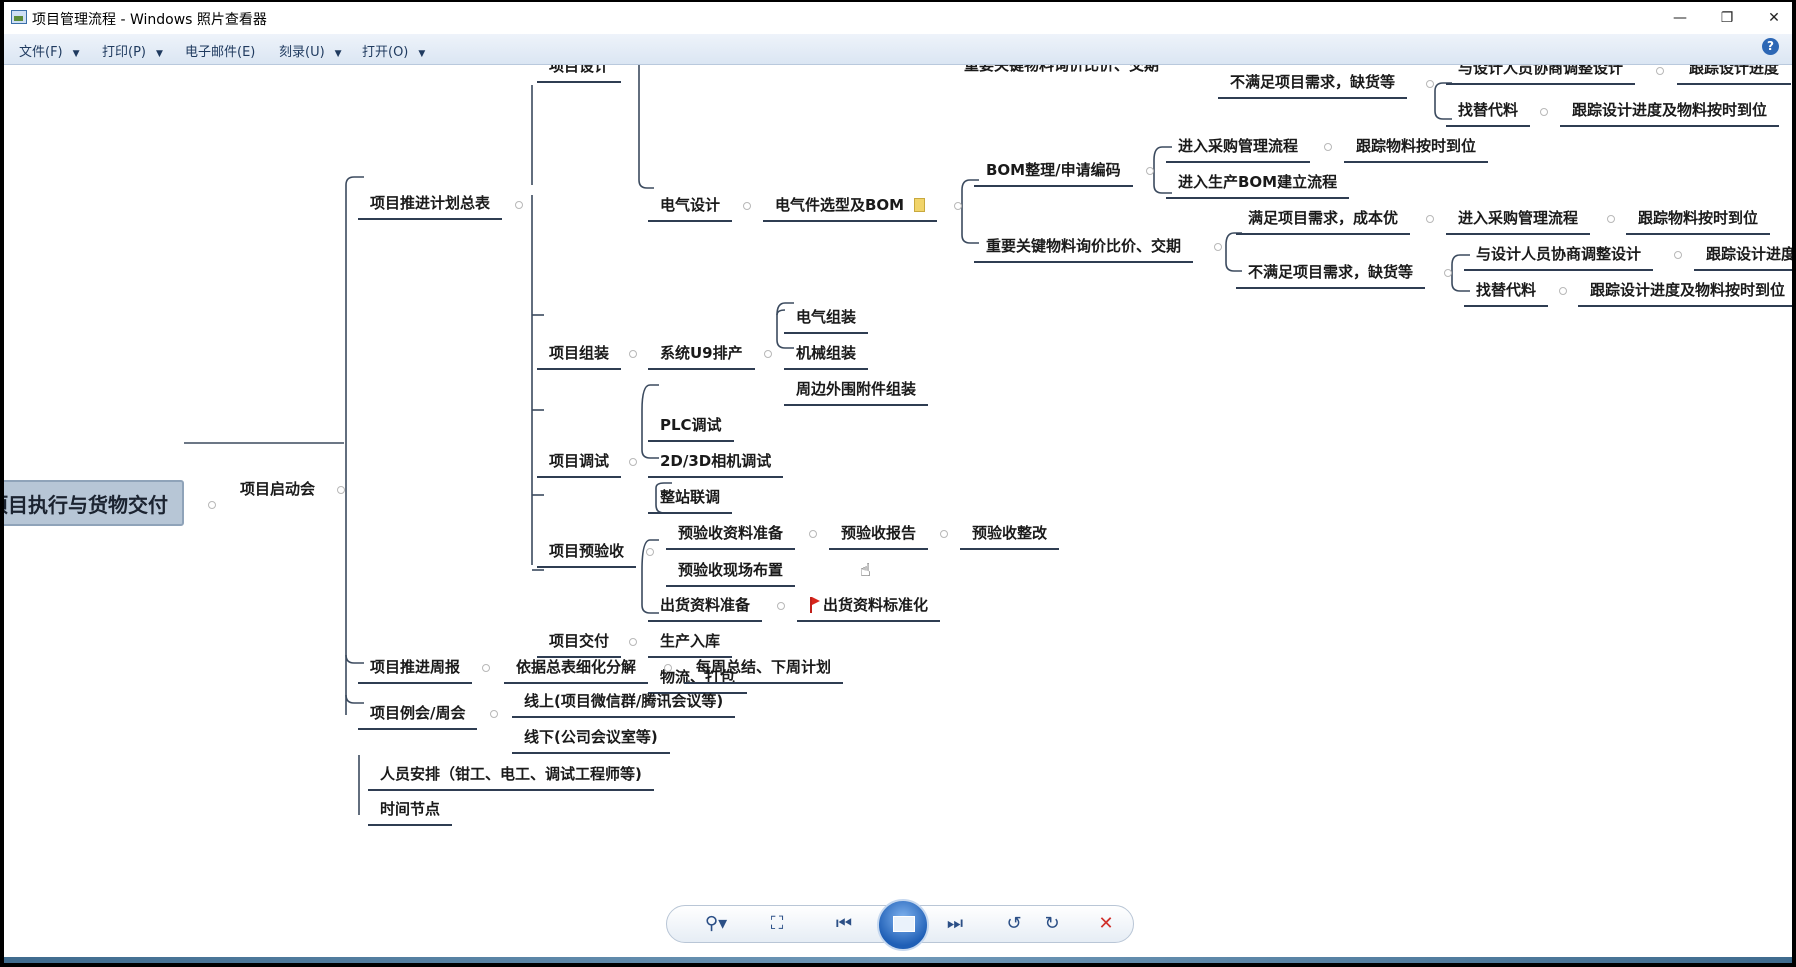 This screenshot has width=1796, height=967. I want to click on node-prod-bom: 进入生产BOM建立流程, so click(1258, 186).